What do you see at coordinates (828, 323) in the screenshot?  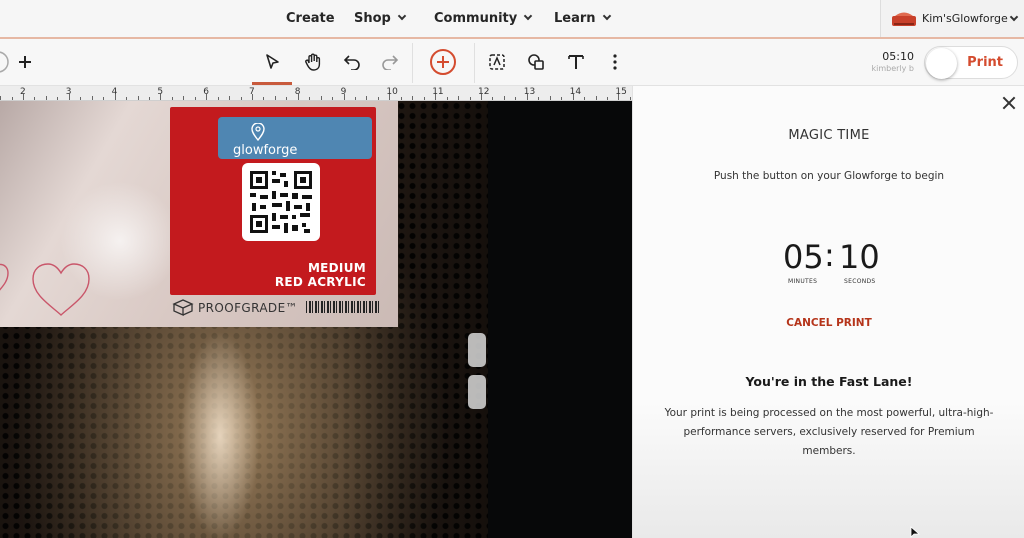 I see `cancel-print-button: CANCEL PRINT` at bounding box center [828, 323].